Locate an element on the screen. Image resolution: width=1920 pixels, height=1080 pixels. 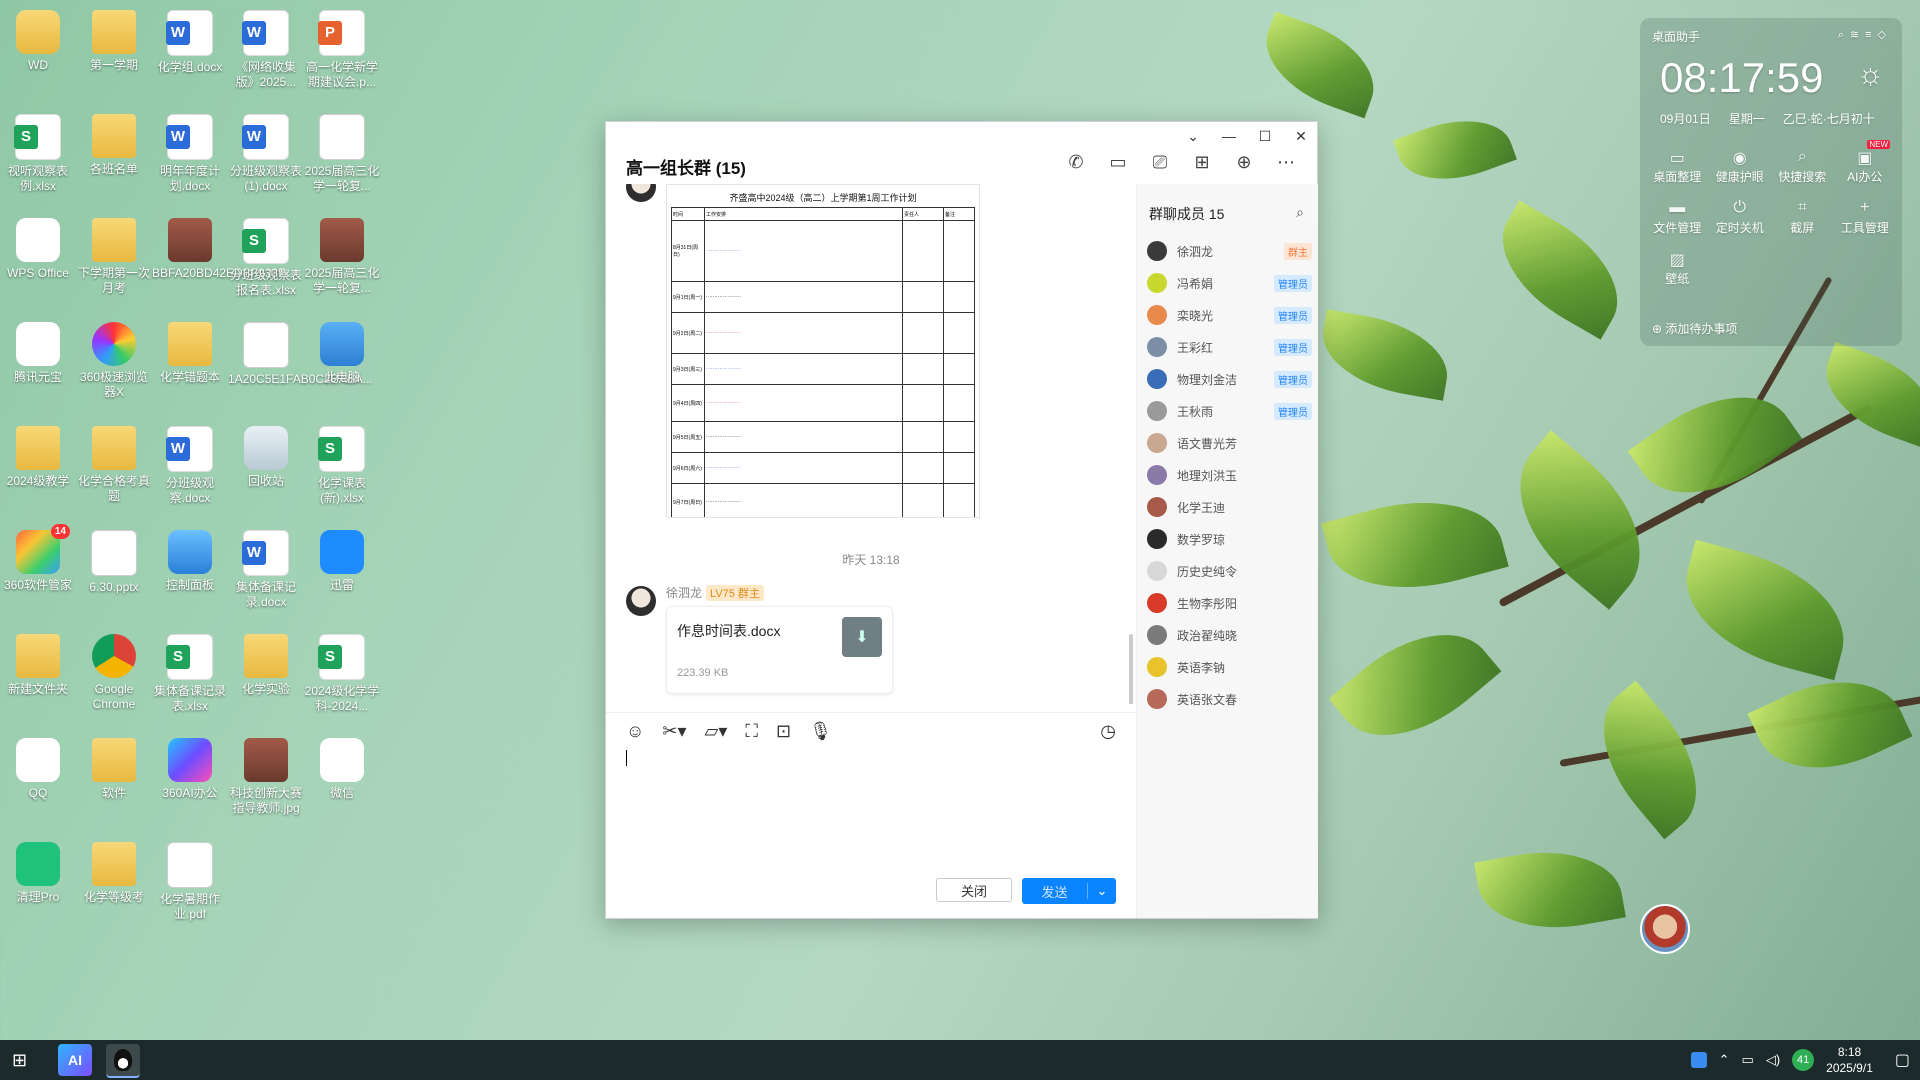
desktop-icon: QQ is located at coordinates (38, 766).